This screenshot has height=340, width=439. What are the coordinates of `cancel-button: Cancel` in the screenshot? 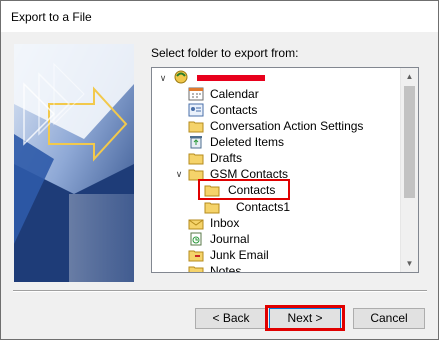 It's located at (389, 318).